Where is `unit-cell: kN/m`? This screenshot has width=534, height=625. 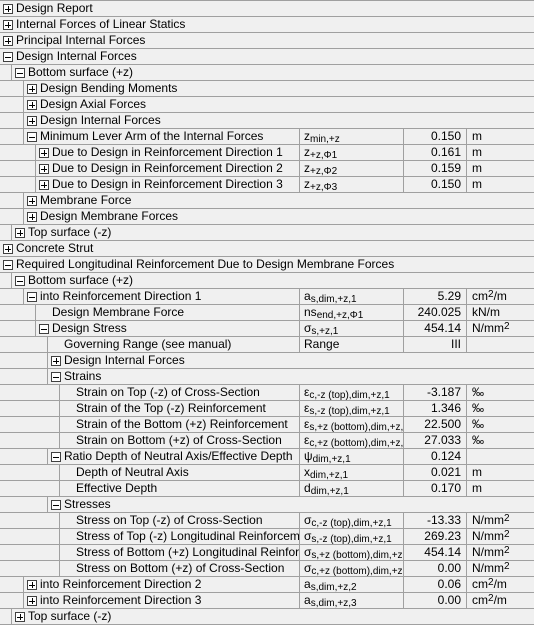
unit-cell: kN/m is located at coordinates (484, 312).